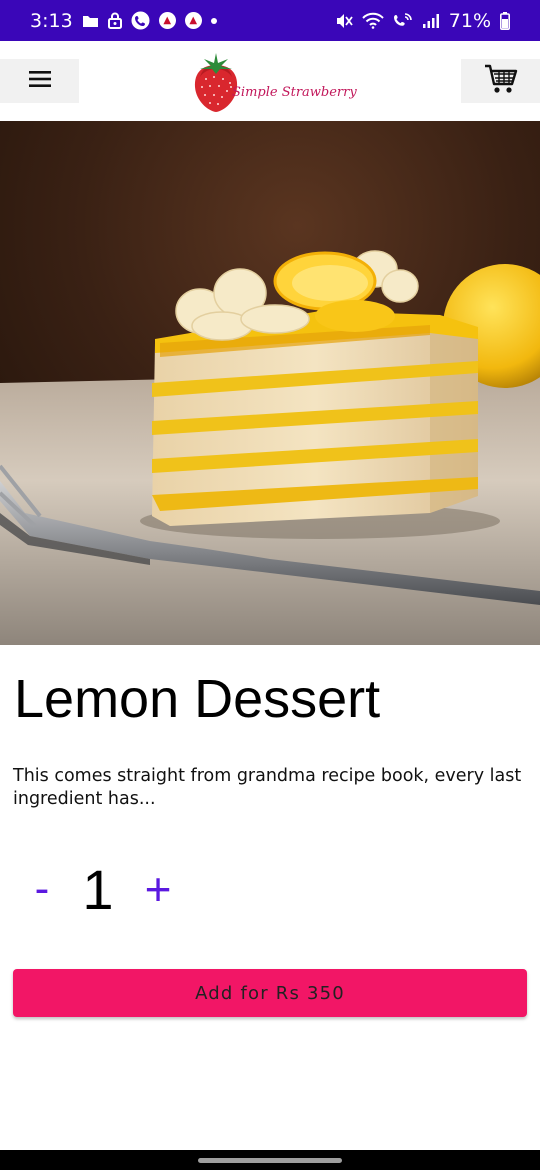 The image size is (540, 1170). I want to click on status-time: 3:13, so click(51, 20).